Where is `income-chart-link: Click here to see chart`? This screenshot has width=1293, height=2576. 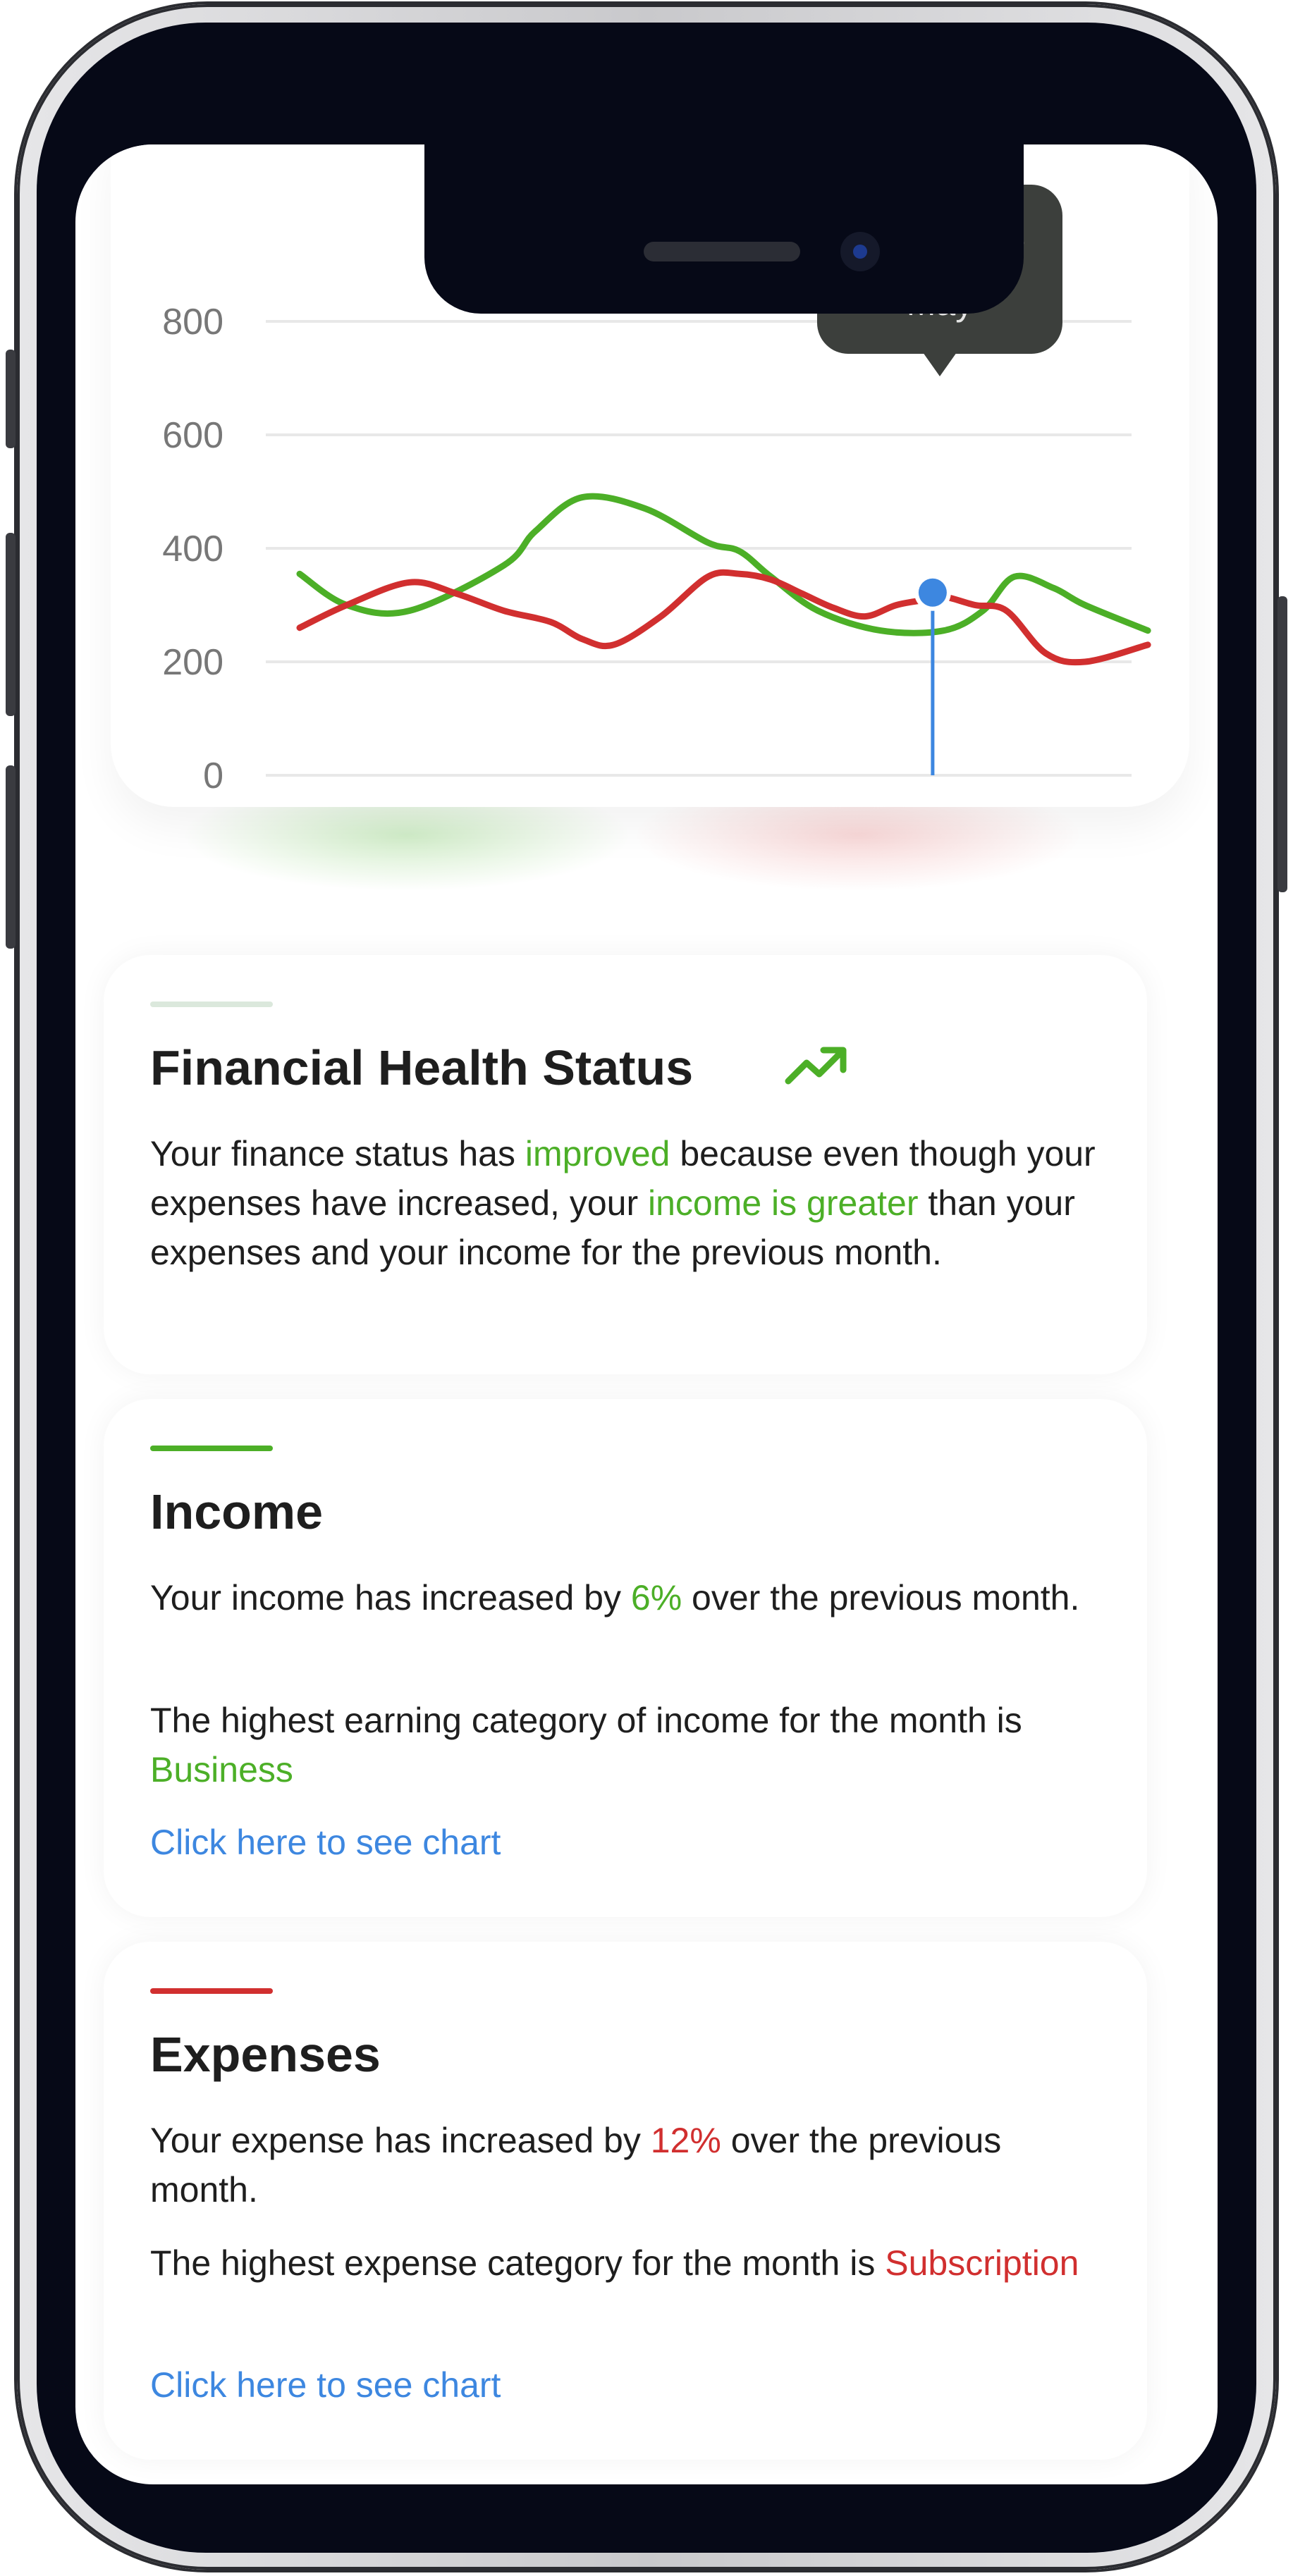 income-chart-link: Click here to see chart is located at coordinates (326, 1842).